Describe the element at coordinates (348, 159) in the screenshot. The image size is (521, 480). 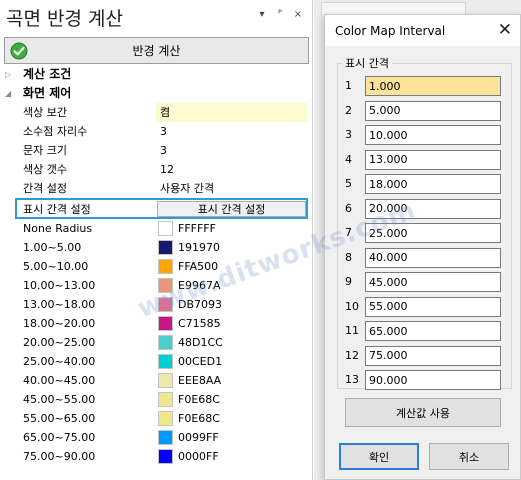
I see `interval-index: 4` at that location.